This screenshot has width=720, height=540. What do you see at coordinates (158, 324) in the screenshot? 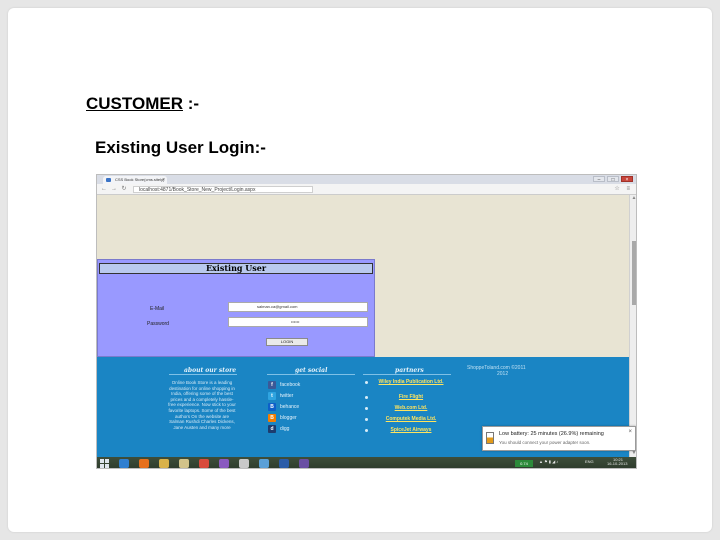
I see `password-label: Password` at bounding box center [158, 324].